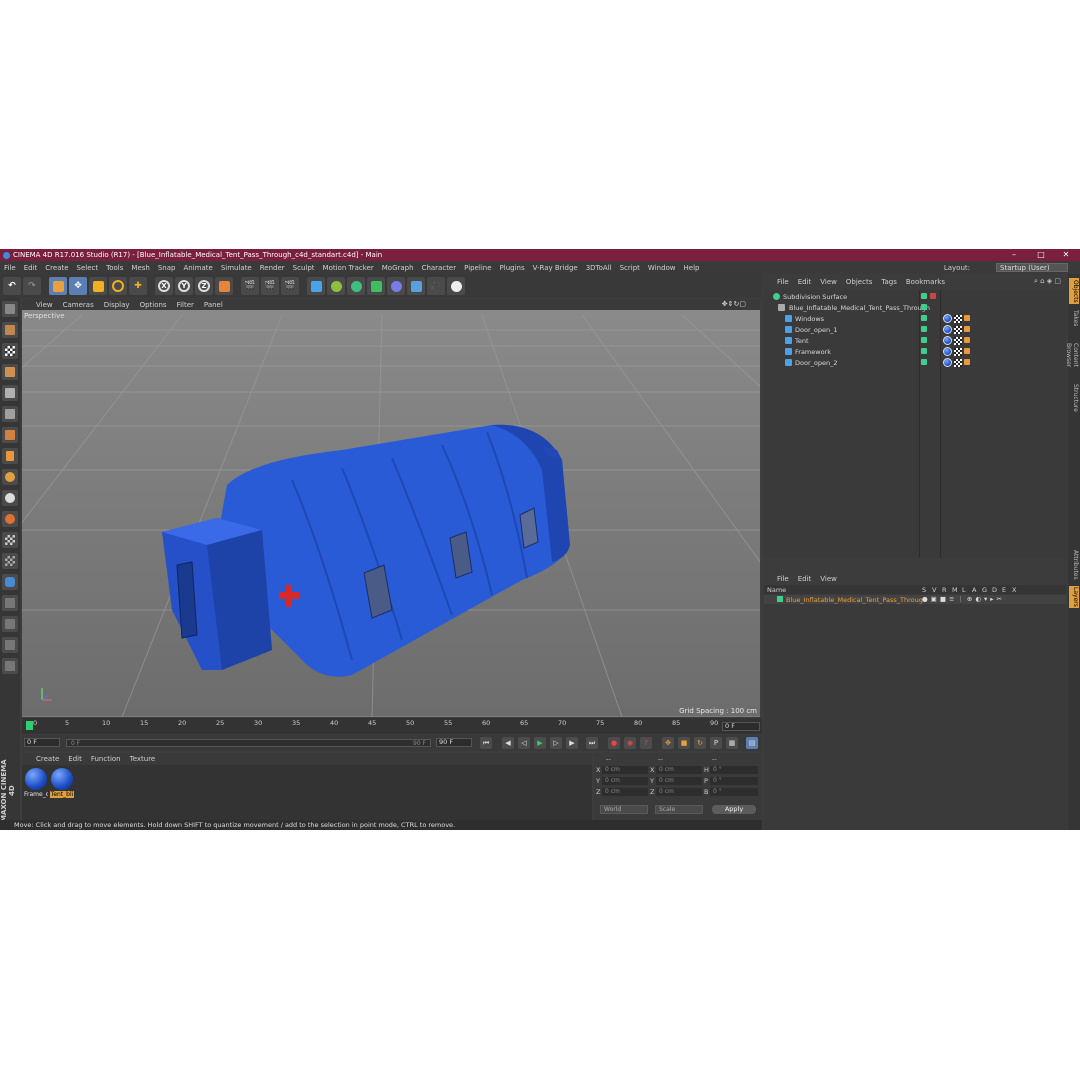 The width and height of the screenshot is (1080, 1080). I want to click on menu-motion-tracker: Motion Tracker, so click(348, 268).